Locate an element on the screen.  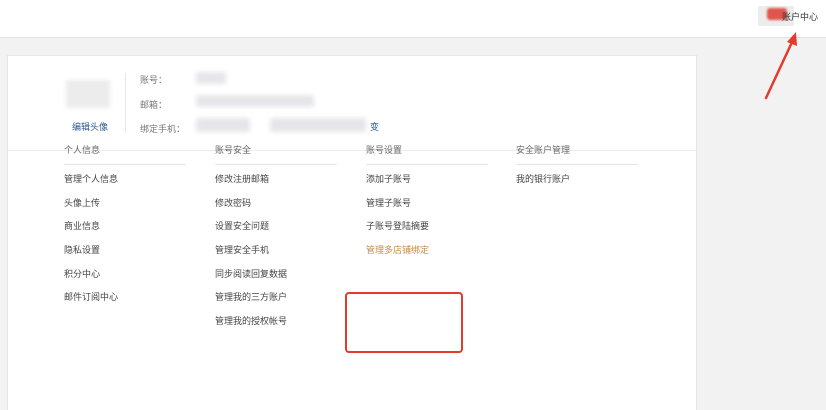
phone-label: 绑定手机： is located at coordinates (163, 130).